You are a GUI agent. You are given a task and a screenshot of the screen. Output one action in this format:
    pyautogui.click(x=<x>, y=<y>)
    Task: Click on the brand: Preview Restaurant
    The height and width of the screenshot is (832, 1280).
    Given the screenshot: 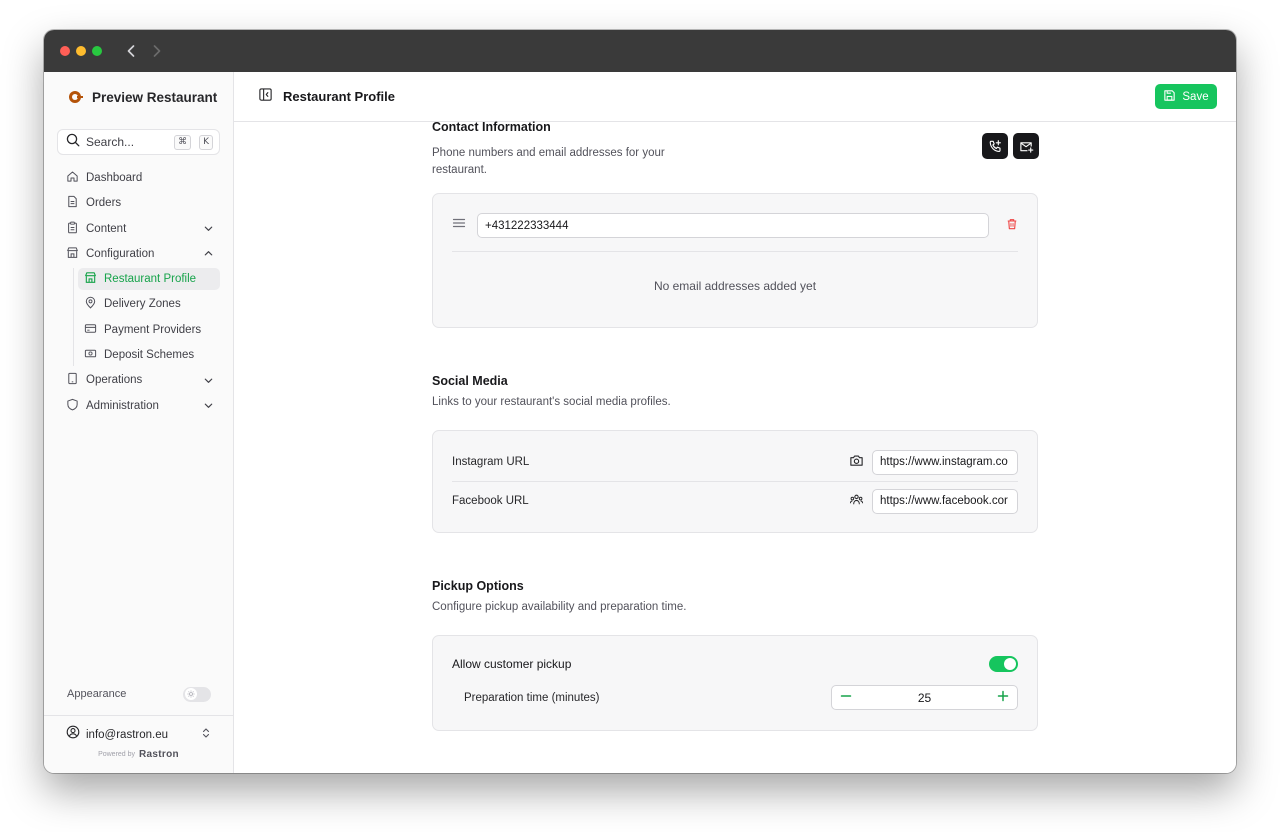 What is the action you would take?
    pyautogui.click(x=138, y=97)
    